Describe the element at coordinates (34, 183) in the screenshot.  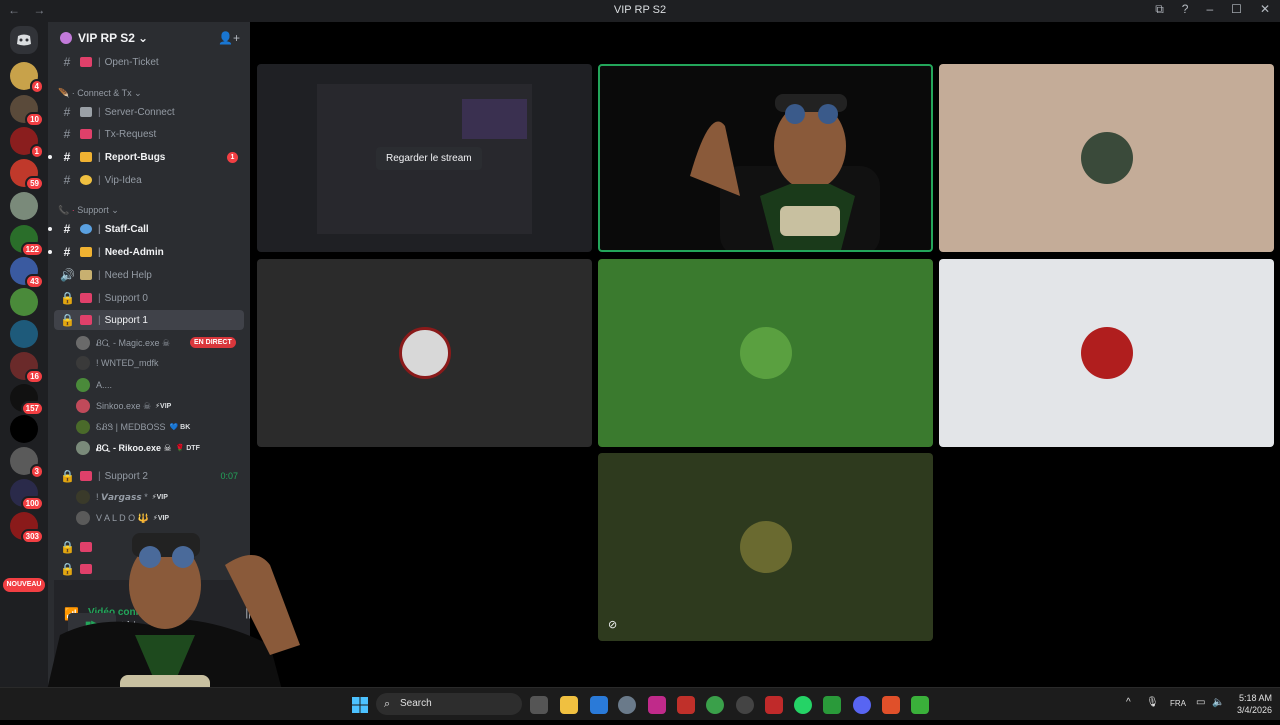
I see `guild-badge: 59` at that location.